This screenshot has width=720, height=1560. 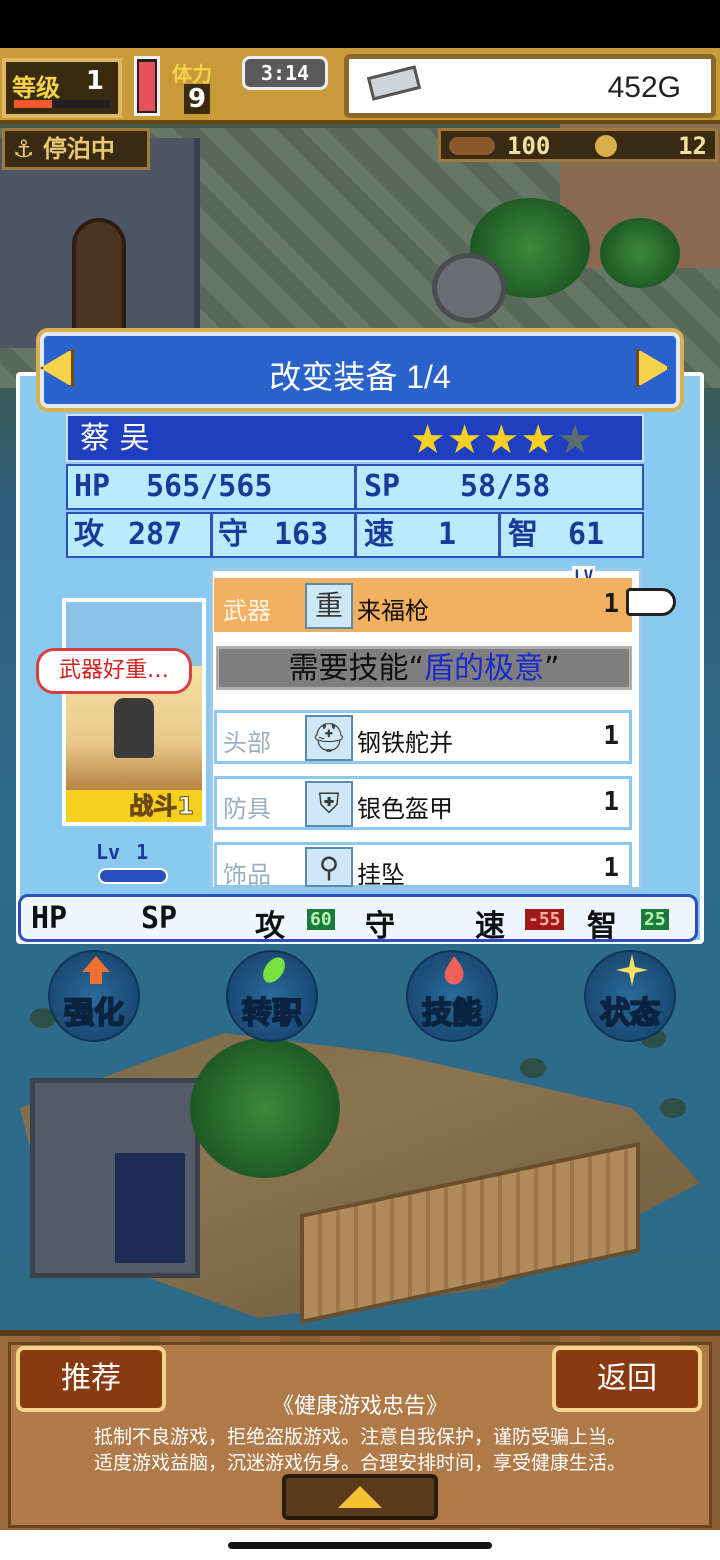 What do you see at coordinates (122, 852) in the screenshot?
I see `character-level: Lv 1` at bounding box center [122, 852].